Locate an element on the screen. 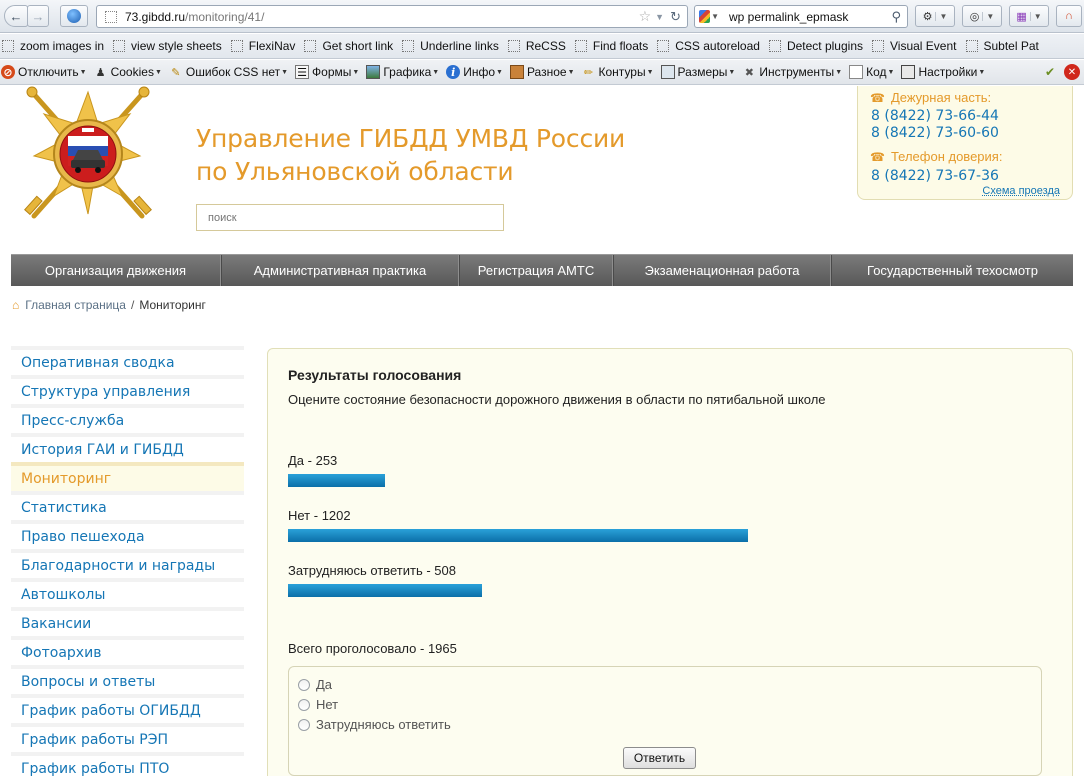 The width and height of the screenshot is (1084, 776). vote-option-no: Нет is located at coordinates (318, 704).